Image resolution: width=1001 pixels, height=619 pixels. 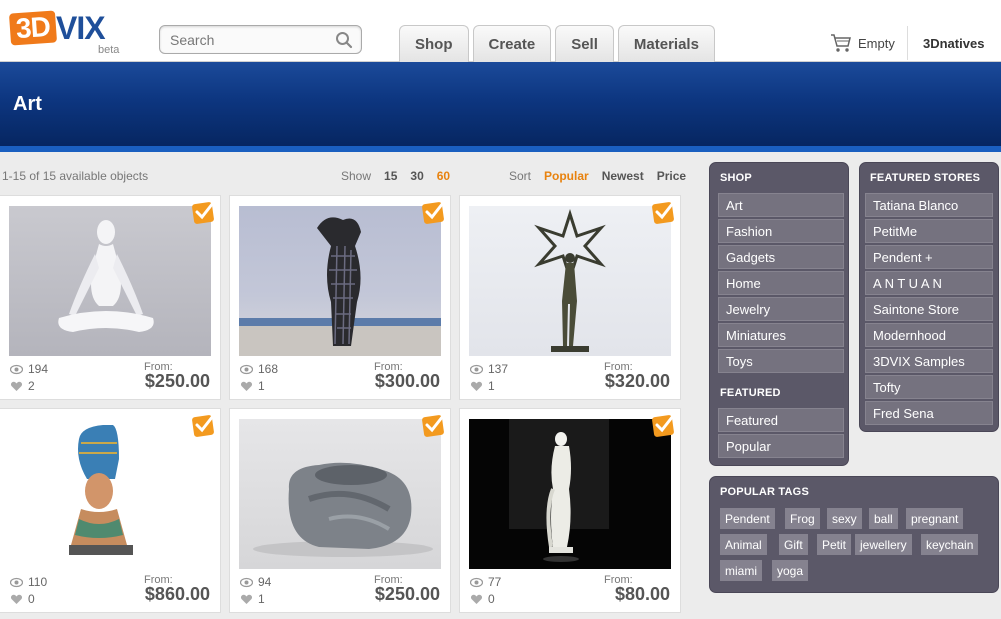 What do you see at coordinates (261, 599) in the screenshot?
I see `like-count: 1` at bounding box center [261, 599].